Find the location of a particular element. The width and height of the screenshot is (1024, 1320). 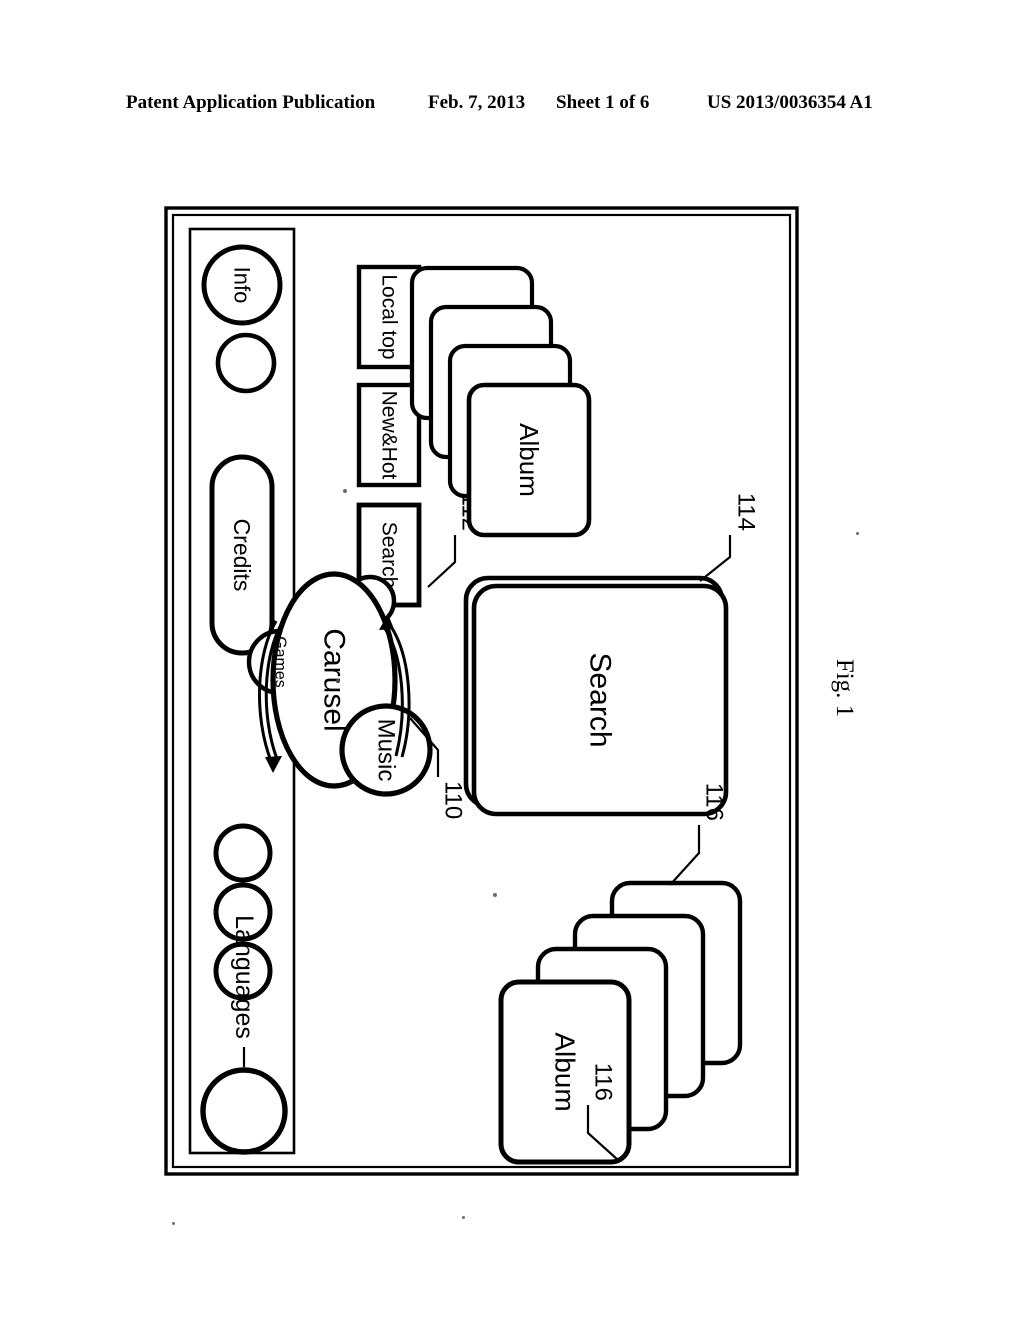

carousel-node-music-label: Music is located at coordinates (386, 750).